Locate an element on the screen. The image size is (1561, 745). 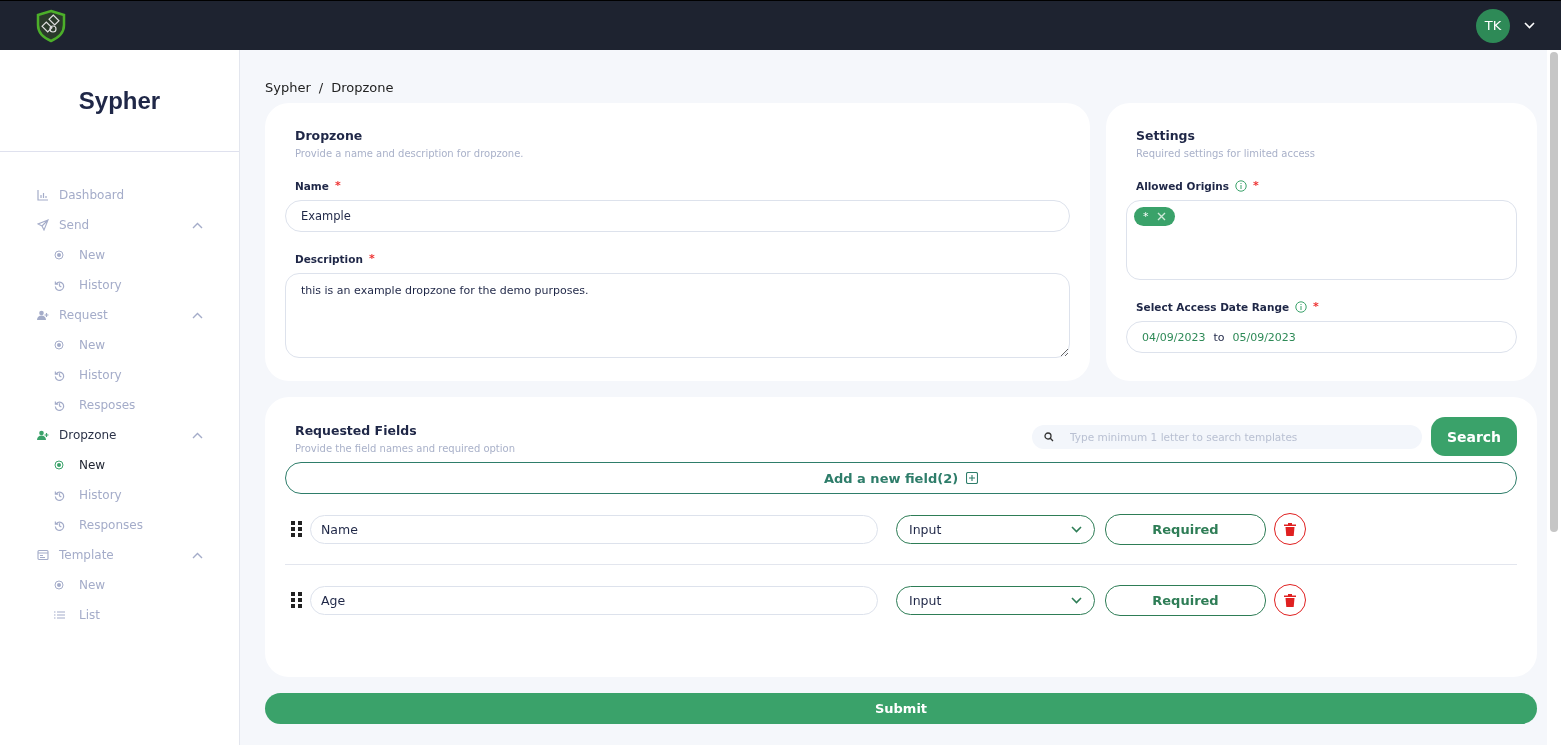
user-avatar: TK is located at coordinates (1493, 25).